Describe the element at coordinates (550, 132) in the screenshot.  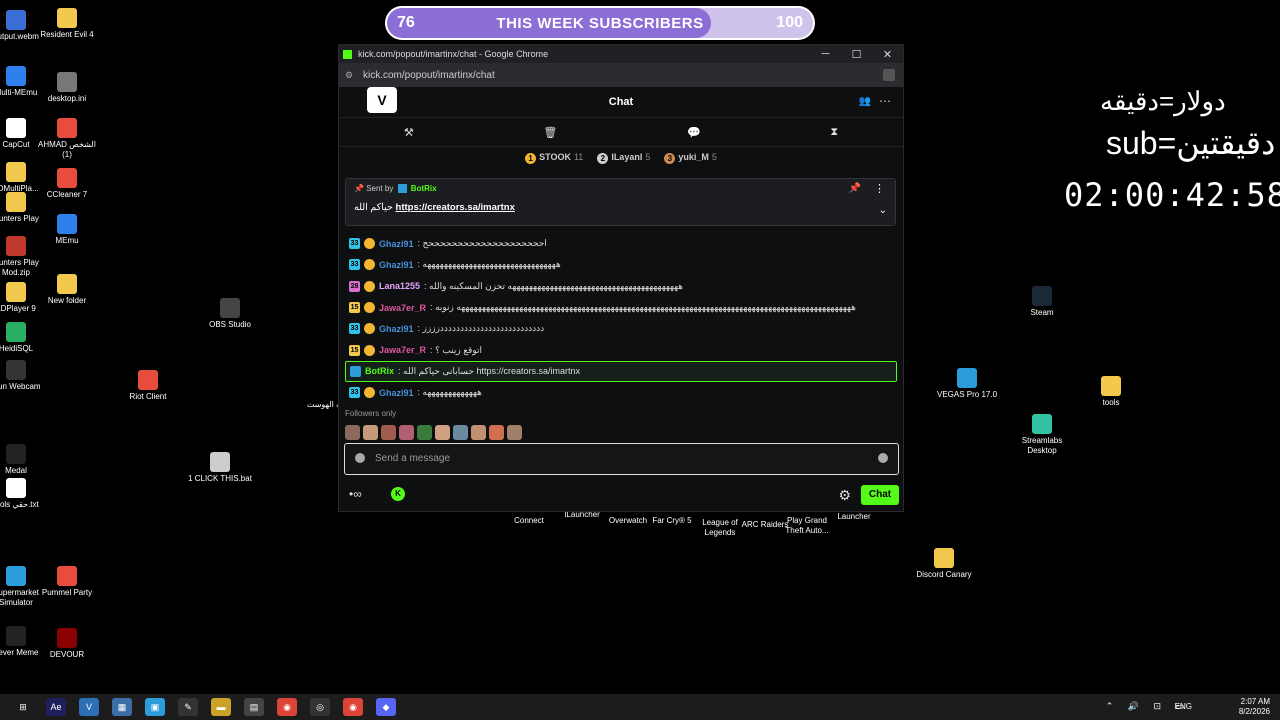
I see `trash-icon: 🗑` at that location.